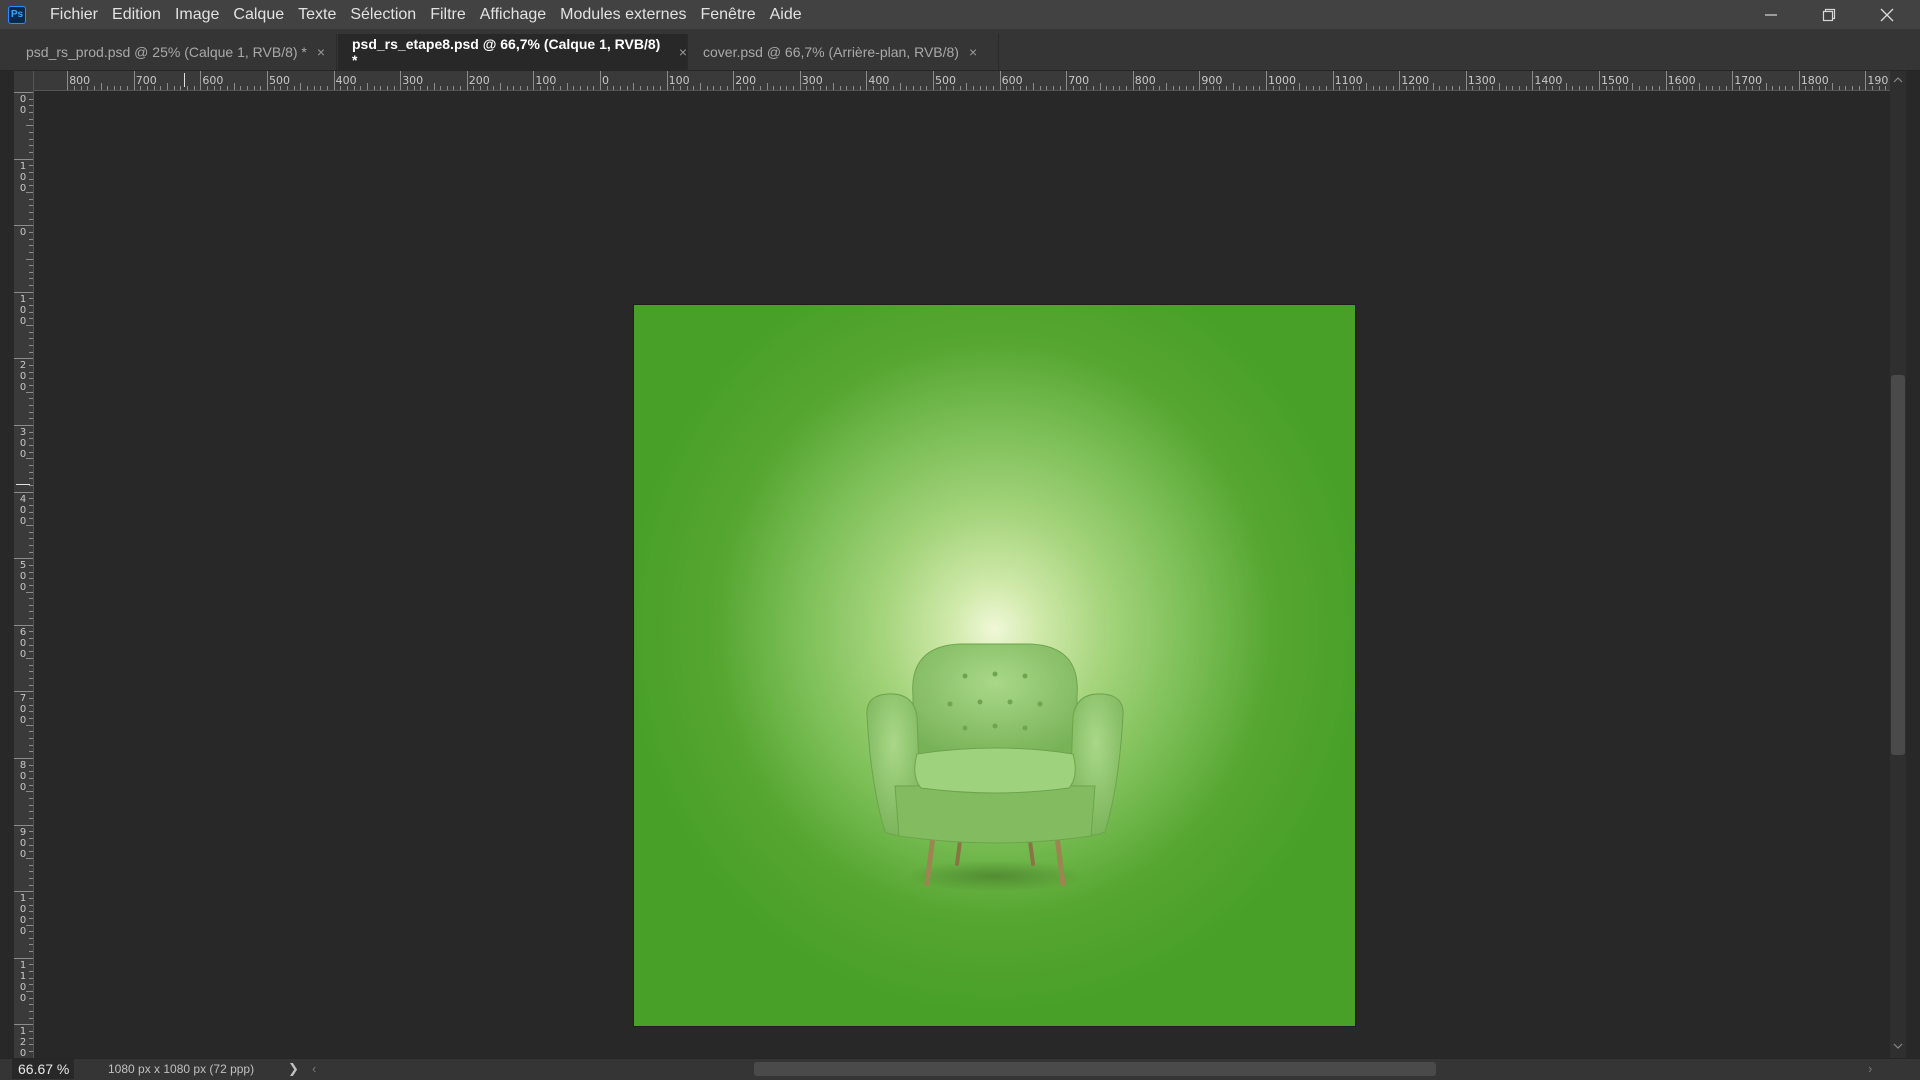 The width and height of the screenshot is (1920, 1080). Describe the element at coordinates (258, 14) in the screenshot. I see `menu-calque: Calque` at that location.